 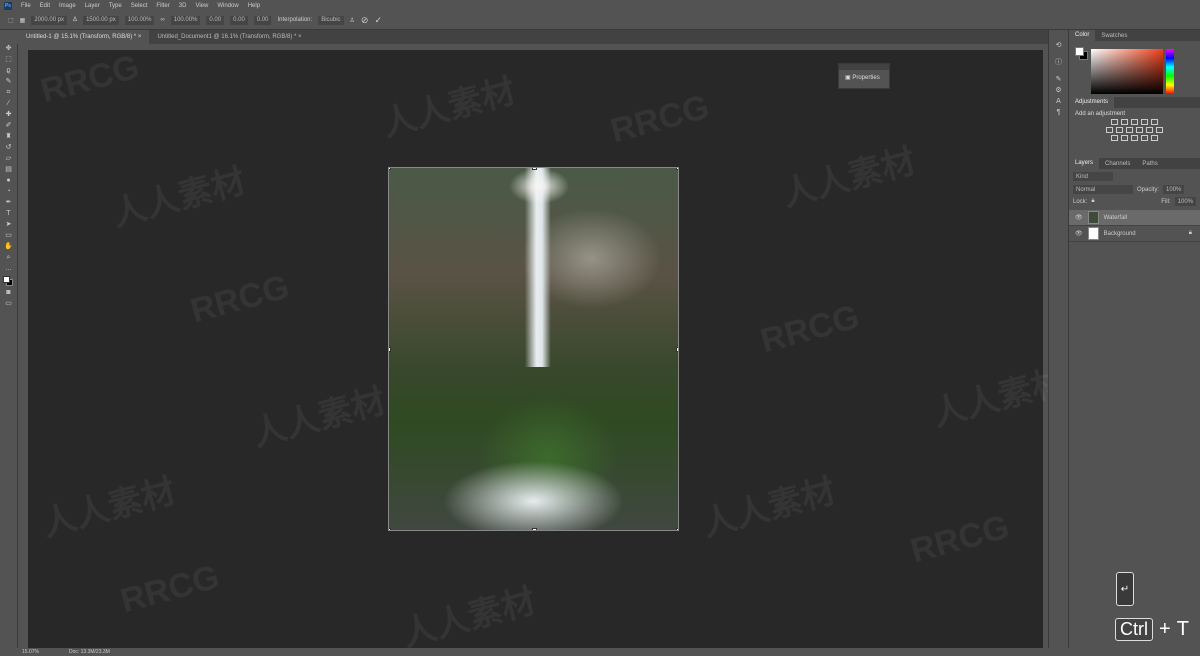 What do you see at coordinates (1170, 71) in the screenshot?
I see `hue-slider` at bounding box center [1170, 71].